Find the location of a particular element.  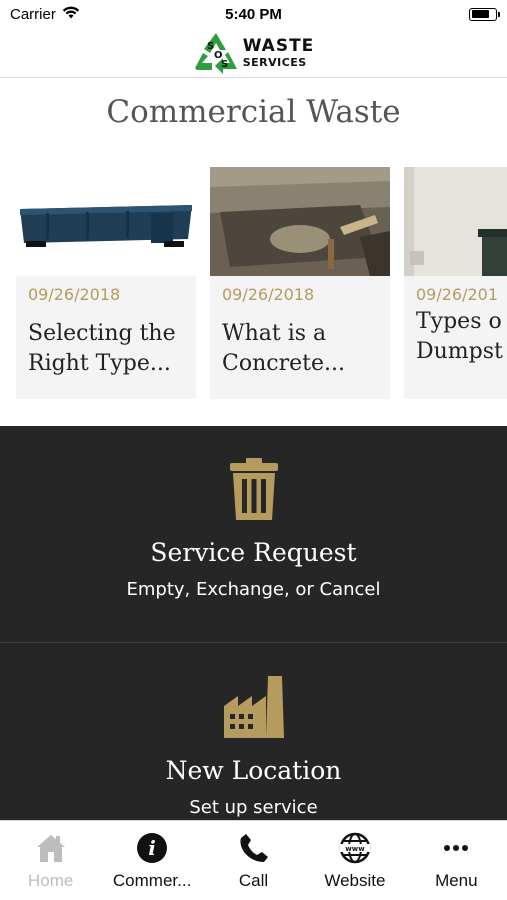

trash-can-icon is located at coordinates (253, 489).